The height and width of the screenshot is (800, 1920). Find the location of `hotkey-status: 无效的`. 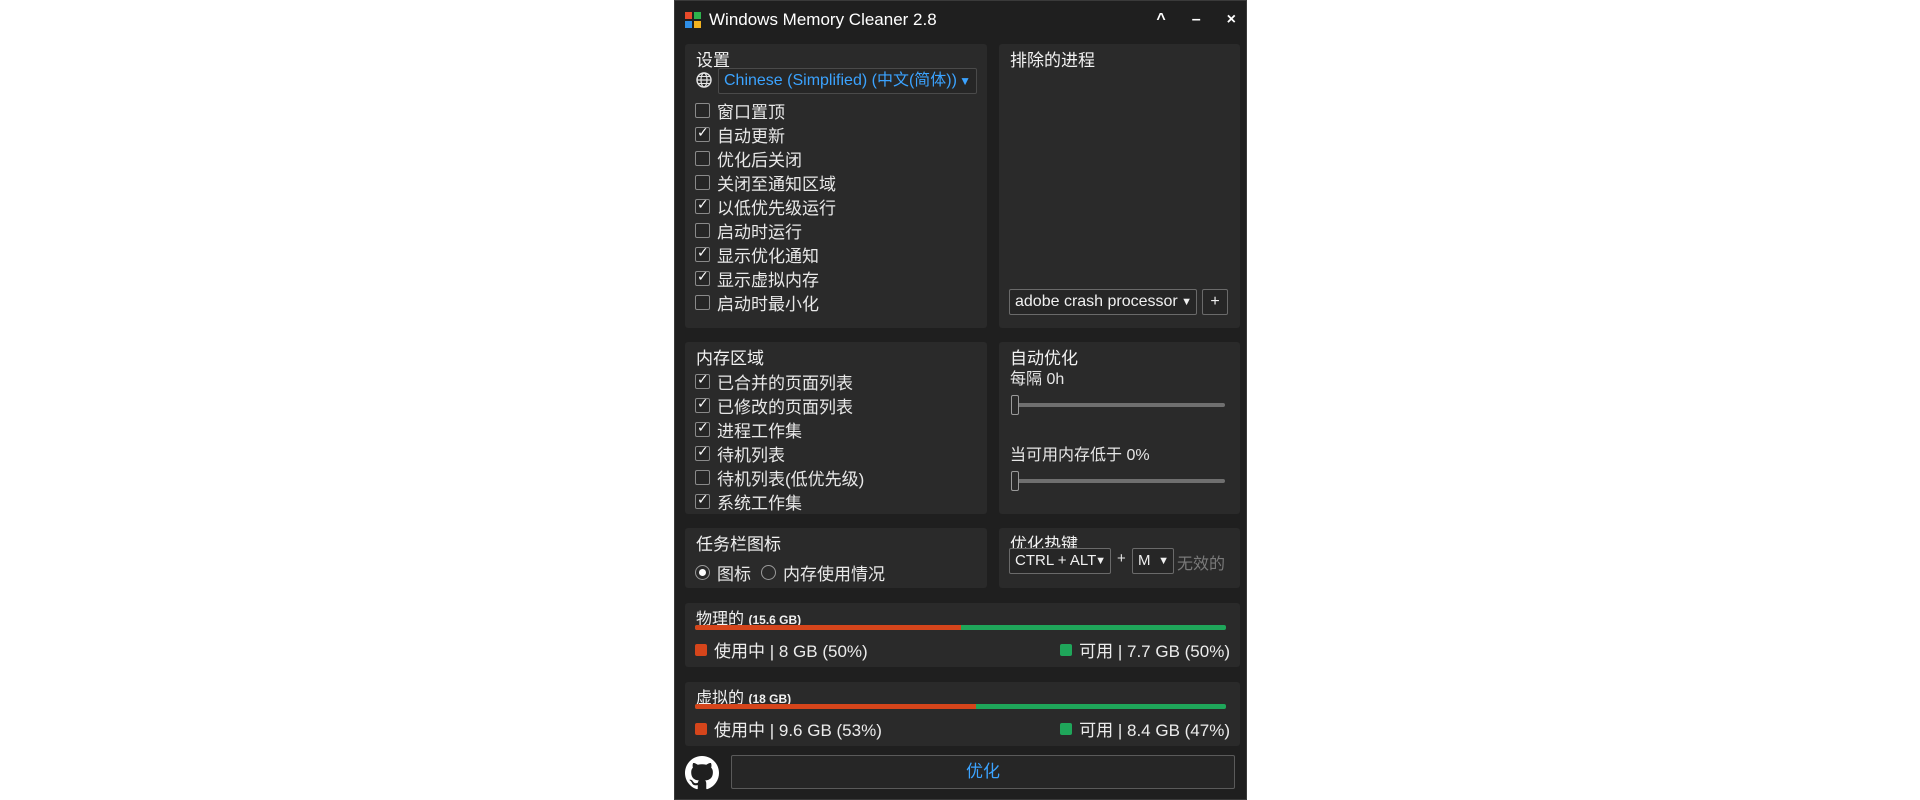

hotkey-status: 无效的 is located at coordinates (1201, 564).